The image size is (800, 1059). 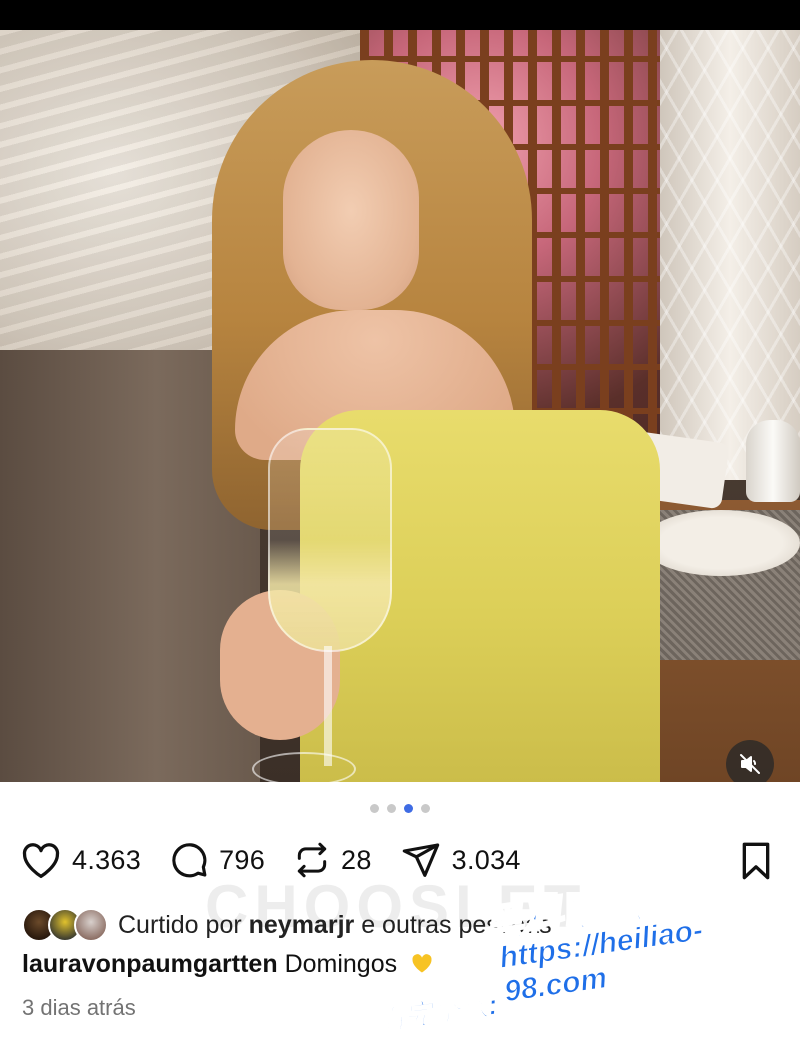 What do you see at coordinates (65, 925) in the screenshot?
I see `liker-avatars` at bounding box center [65, 925].